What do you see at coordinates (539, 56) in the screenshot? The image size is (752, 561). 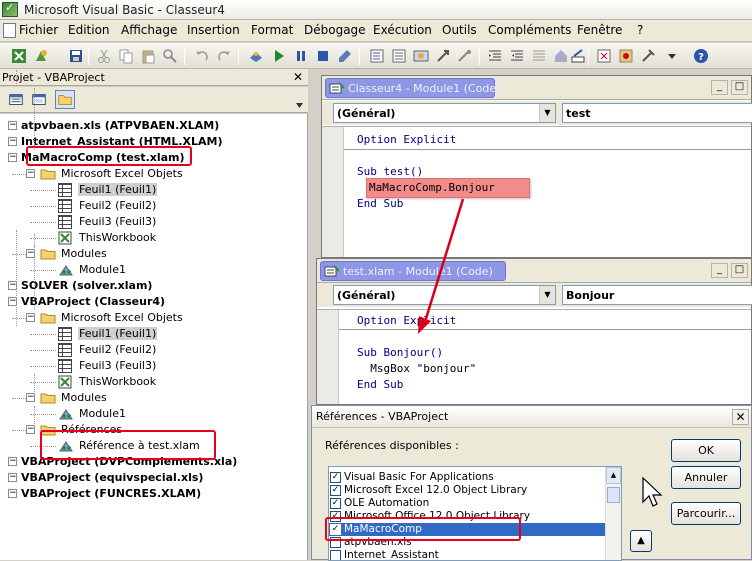 I see `comment-block-icon` at bounding box center [539, 56].